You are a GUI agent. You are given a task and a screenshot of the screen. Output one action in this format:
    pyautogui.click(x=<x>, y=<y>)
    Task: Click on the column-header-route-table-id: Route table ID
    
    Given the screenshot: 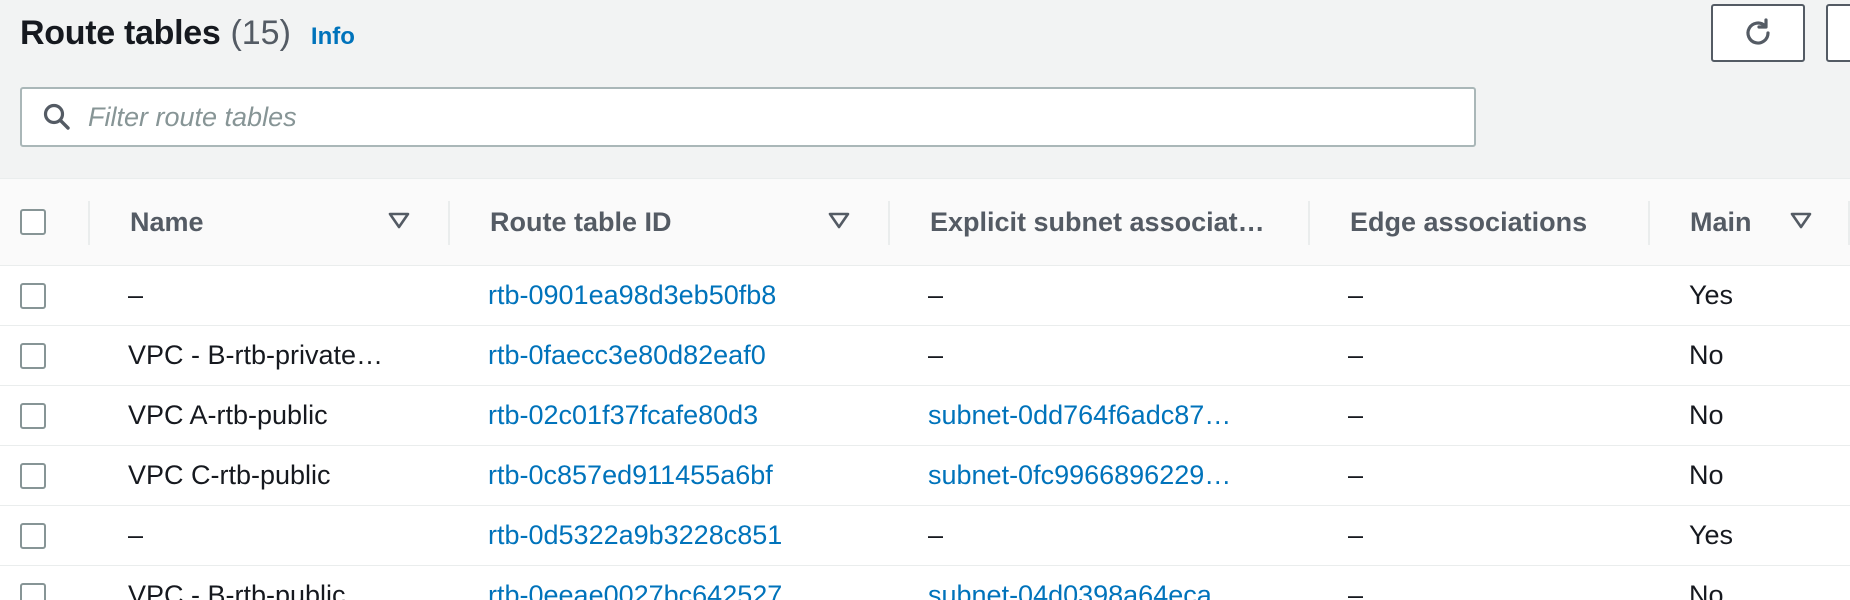 What is the action you would take?
    pyautogui.click(x=581, y=222)
    